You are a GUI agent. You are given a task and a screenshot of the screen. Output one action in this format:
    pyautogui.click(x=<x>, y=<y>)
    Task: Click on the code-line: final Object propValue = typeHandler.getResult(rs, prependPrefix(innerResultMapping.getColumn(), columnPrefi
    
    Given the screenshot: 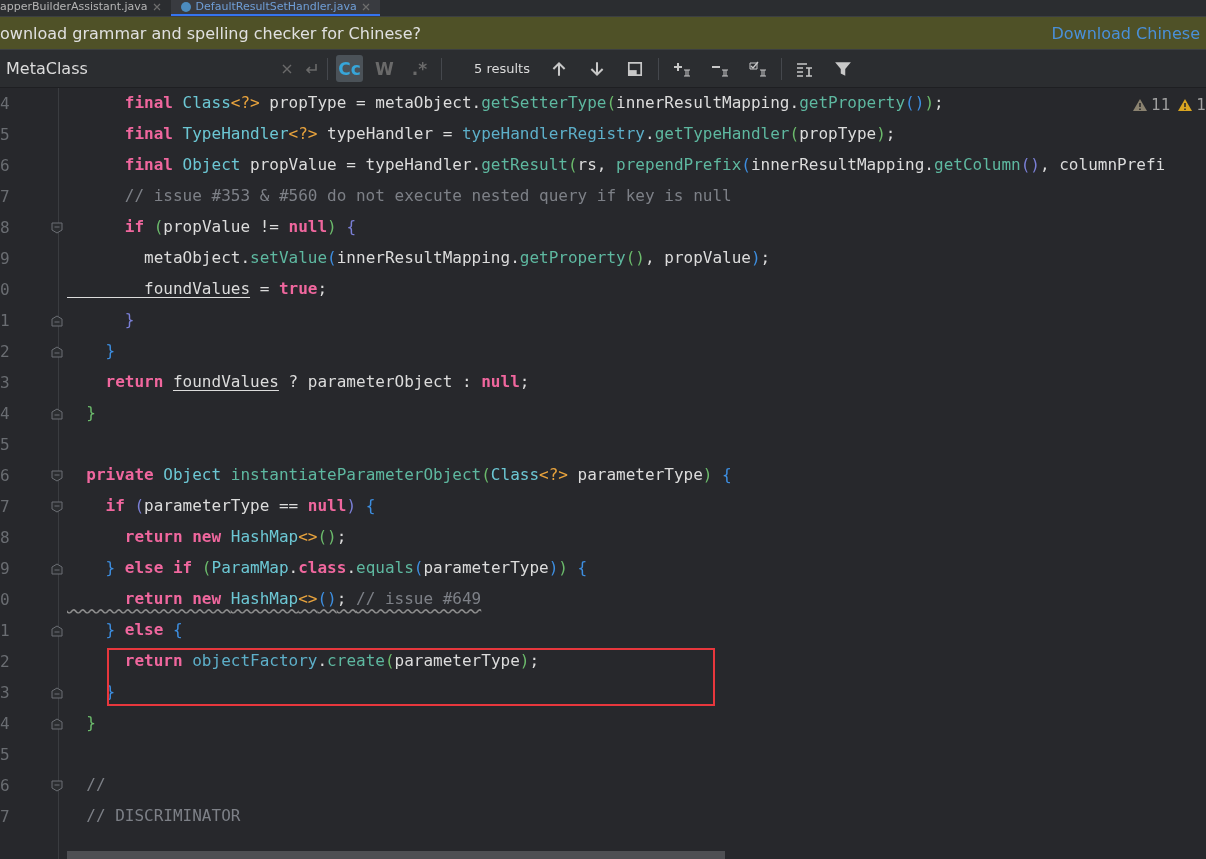 What is the action you would take?
    pyautogui.click(x=644, y=165)
    